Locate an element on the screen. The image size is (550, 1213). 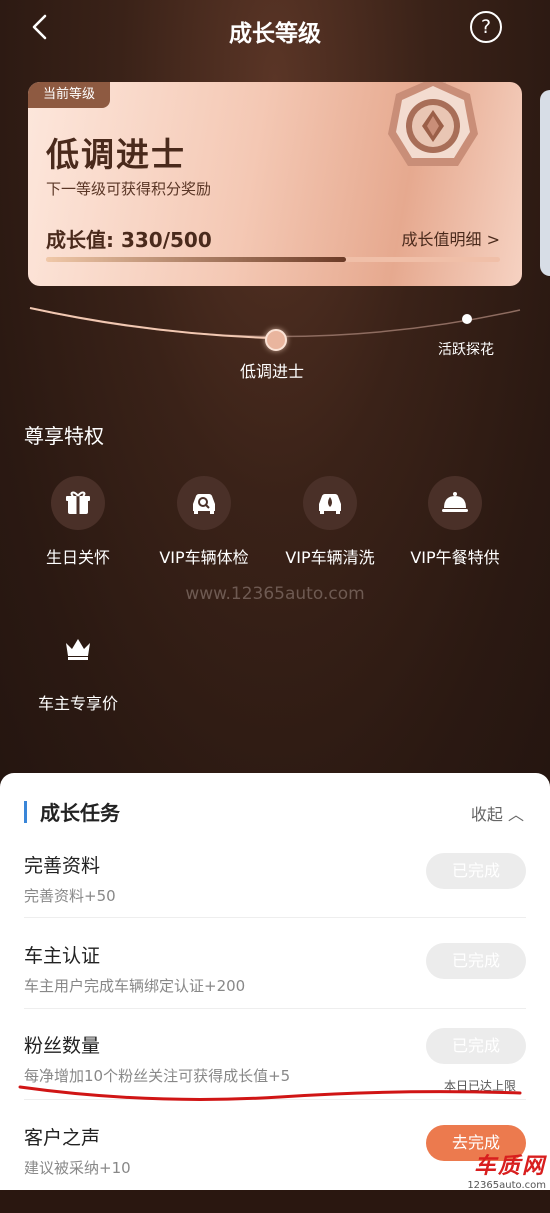
privilege-vip-inspection: VIP车辆体检 is located at coordinates (204, 522).